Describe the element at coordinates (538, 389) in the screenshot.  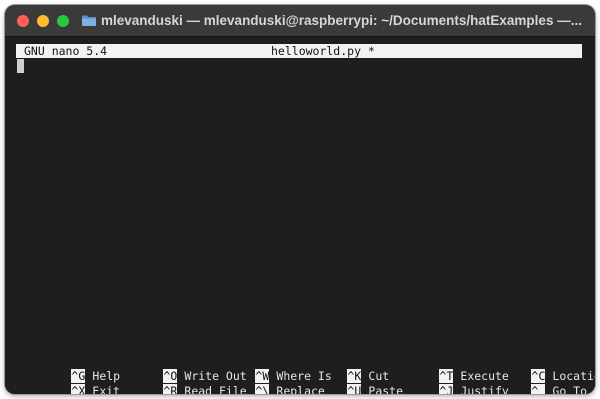
I see `shortcut-key: ^_` at that location.